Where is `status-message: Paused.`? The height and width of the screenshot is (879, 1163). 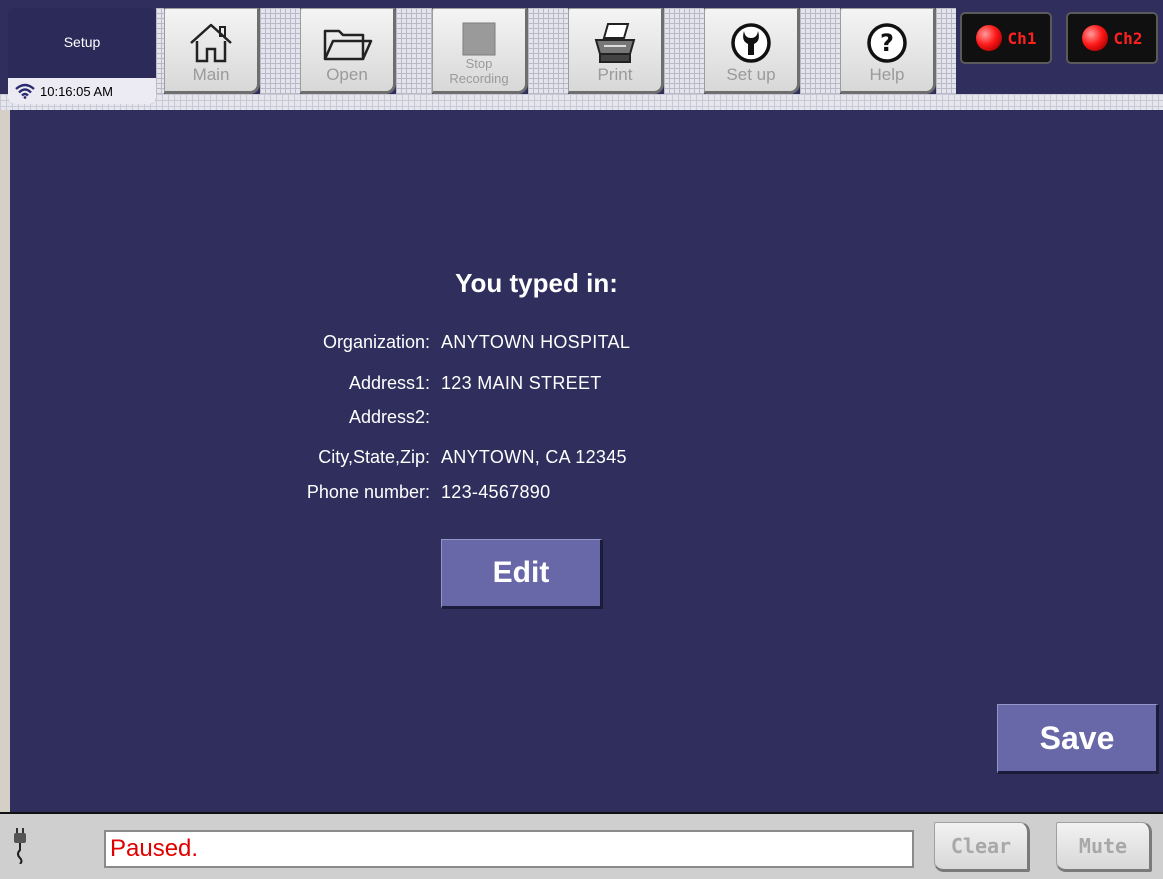 status-message: Paused. is located at coordinates (509, 849).